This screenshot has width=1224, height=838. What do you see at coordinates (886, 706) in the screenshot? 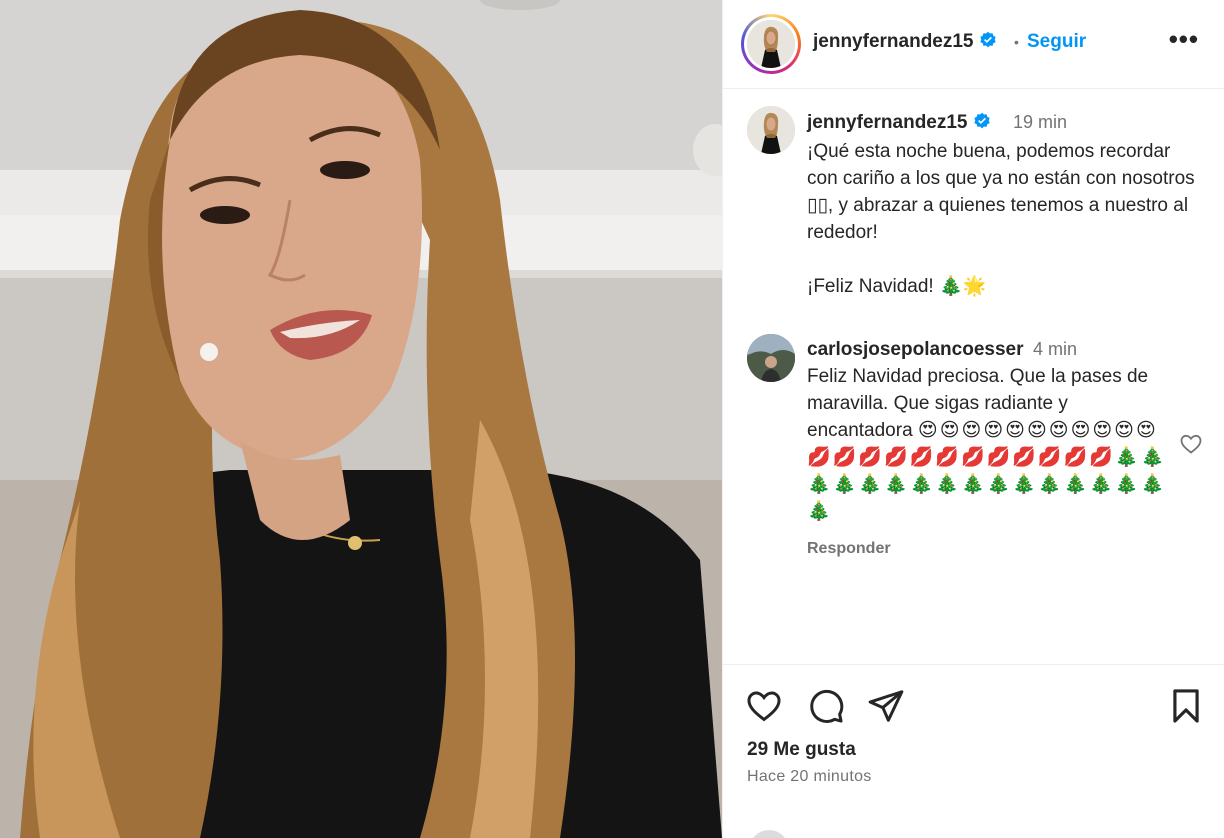
I see `share-icon` at bounding box center [886, 706].